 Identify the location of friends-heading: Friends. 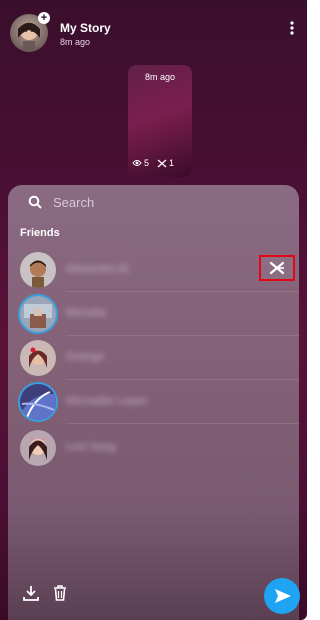
(40, 233).